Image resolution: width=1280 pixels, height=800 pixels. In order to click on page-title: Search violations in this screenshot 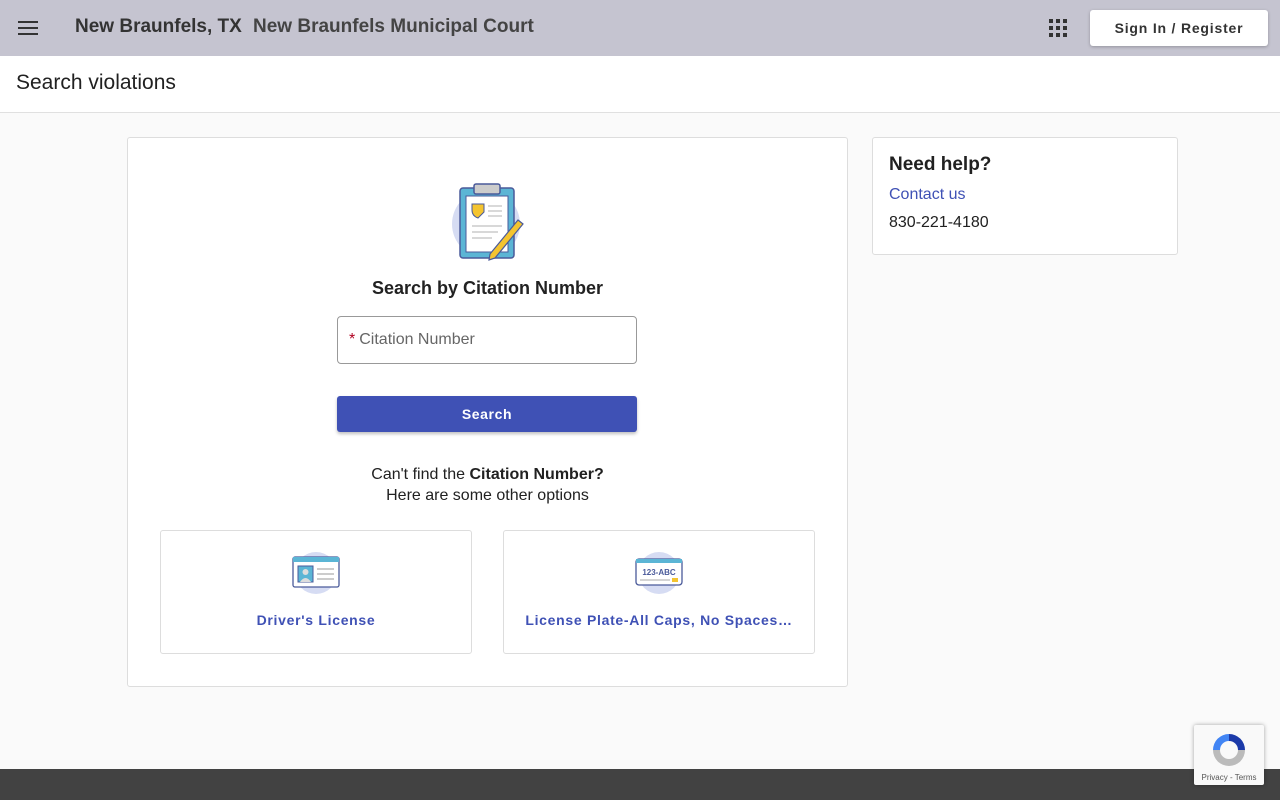, I will do `click(96, 82)`.